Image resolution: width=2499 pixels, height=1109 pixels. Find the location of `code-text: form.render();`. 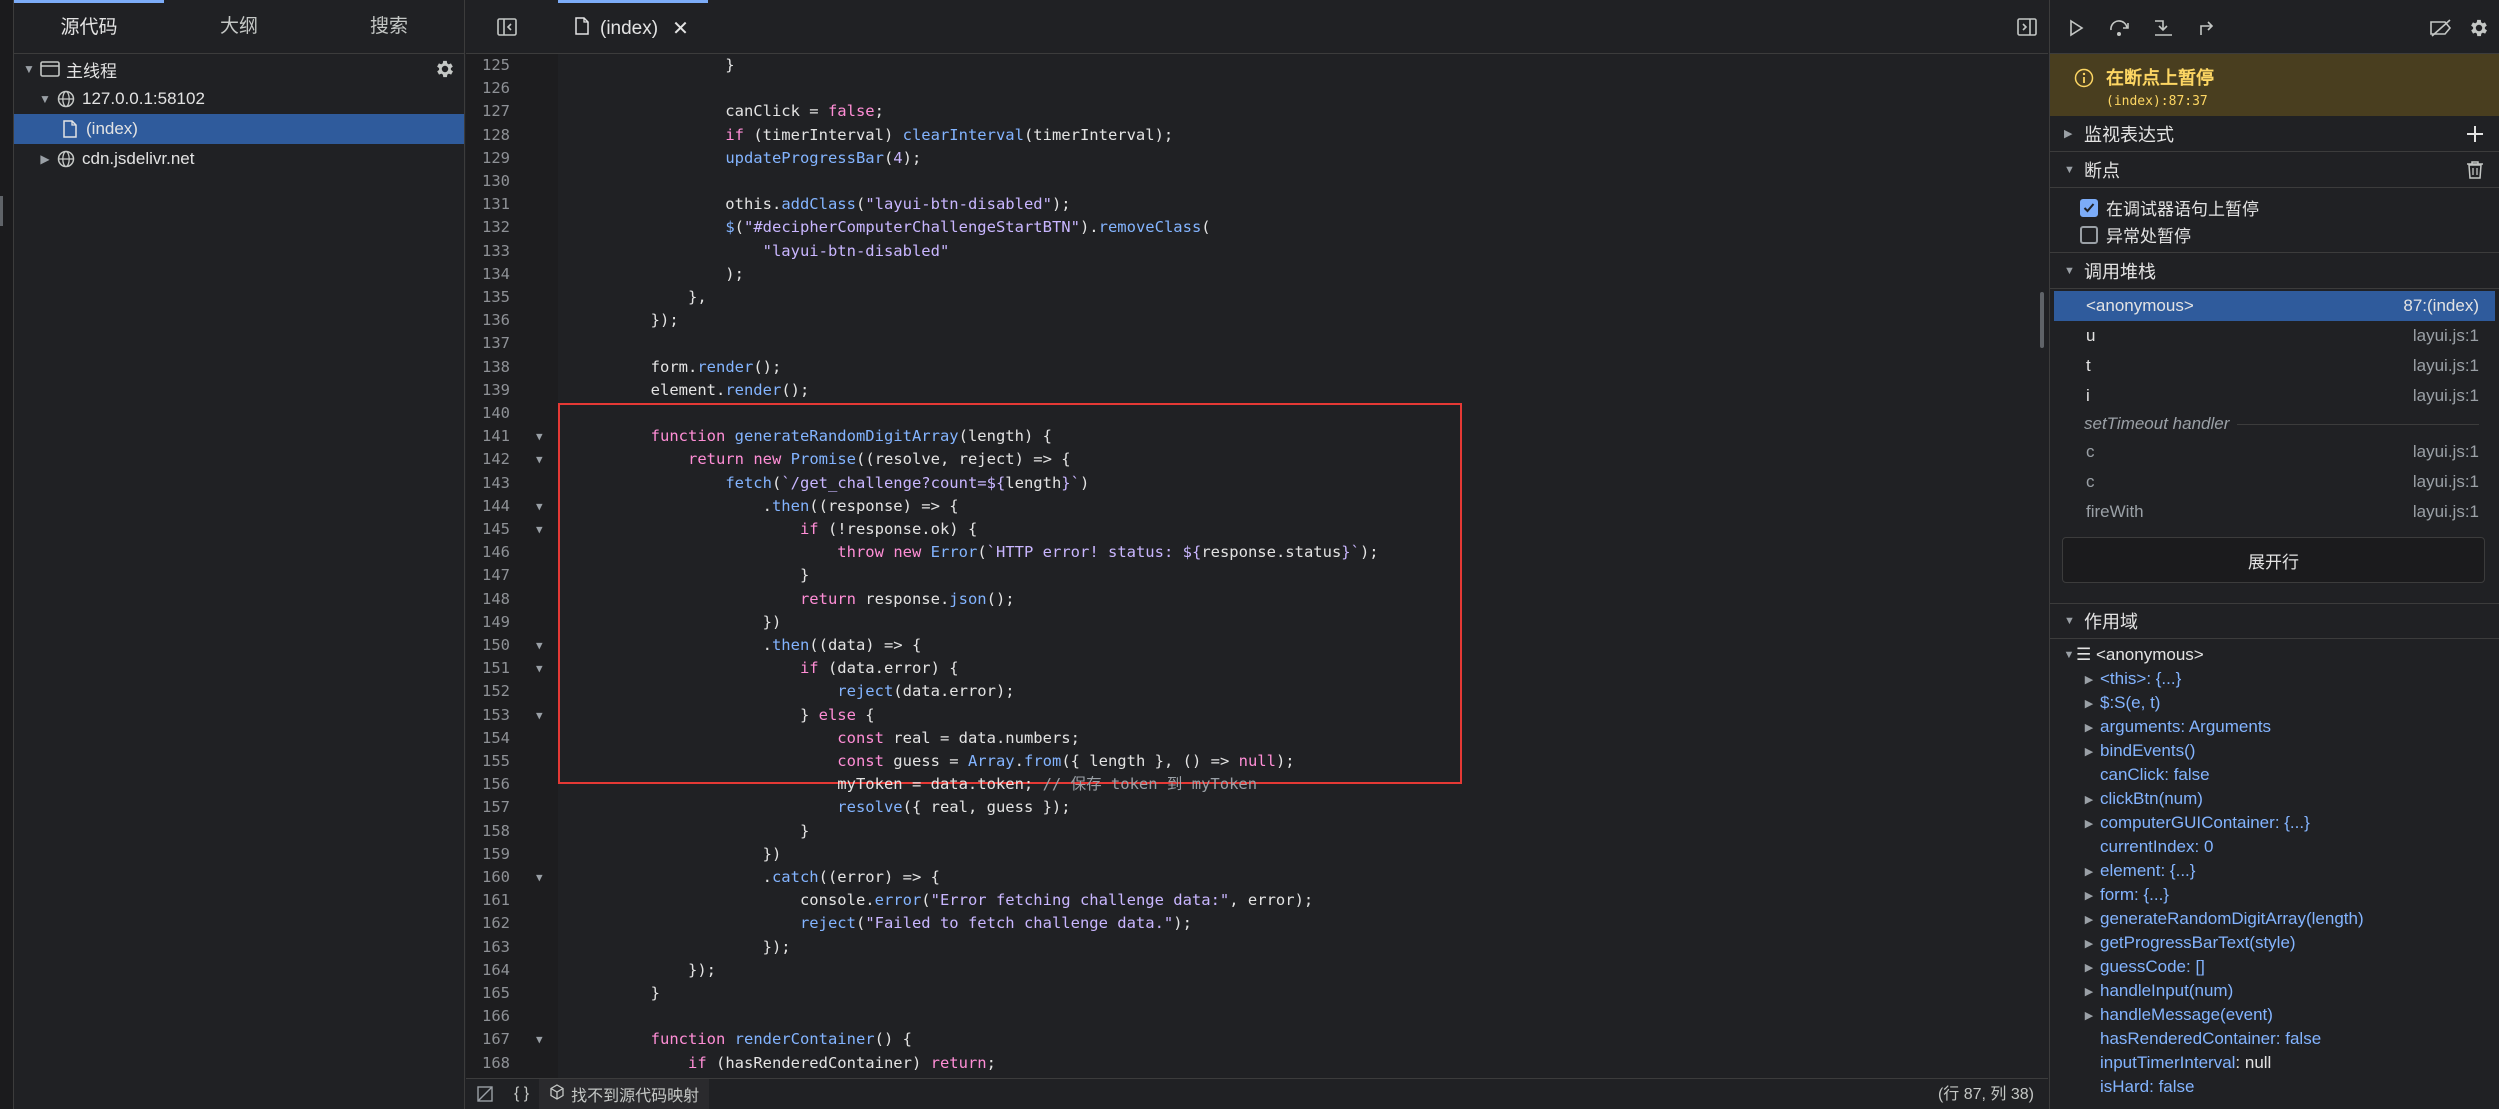

code-text: form.render(); is located at coordinates (679, 367).